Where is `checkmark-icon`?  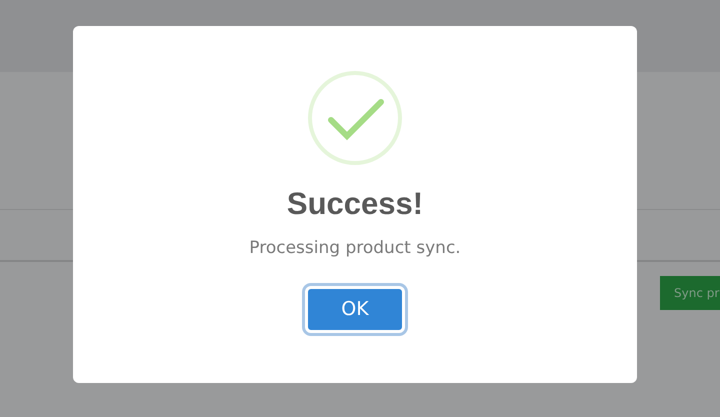
checkmark-icon is located at coordinates (355, 118).